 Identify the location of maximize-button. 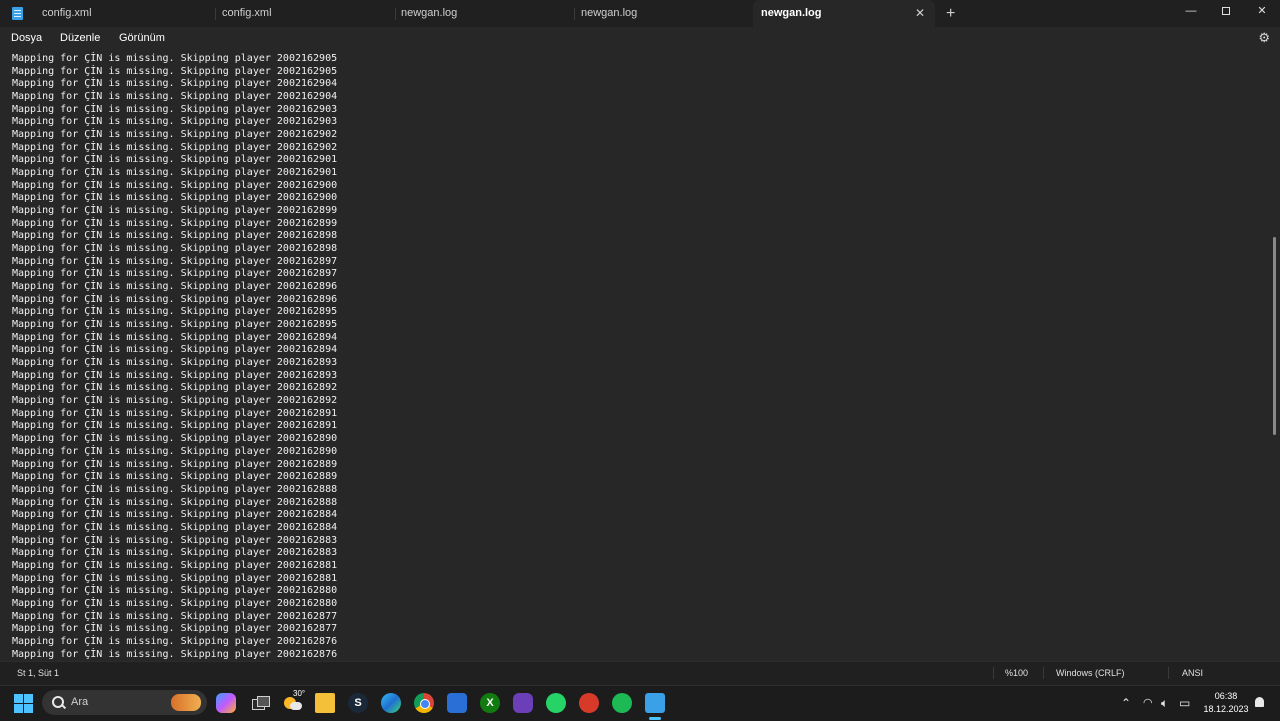
(1226, 11).